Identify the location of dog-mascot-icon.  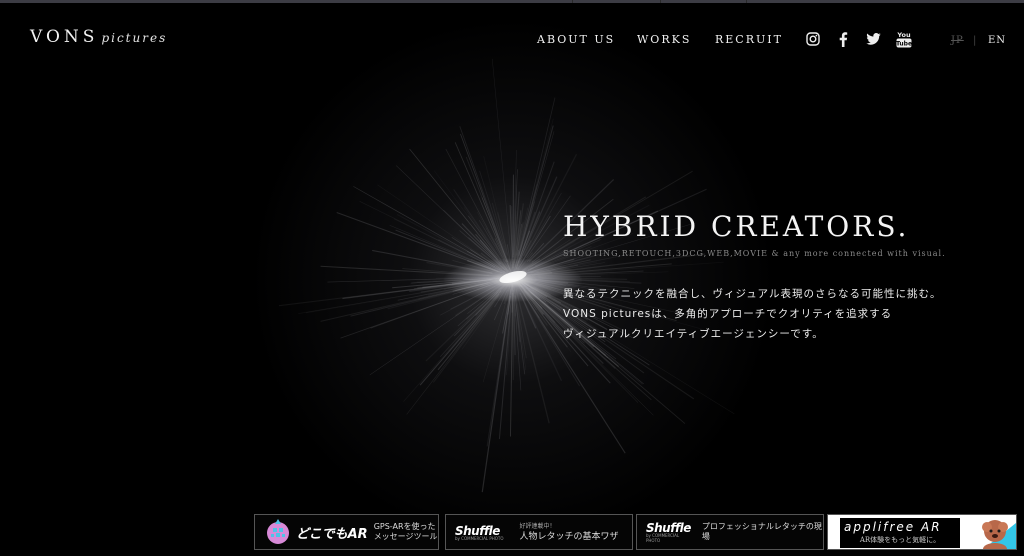
(988, 532).